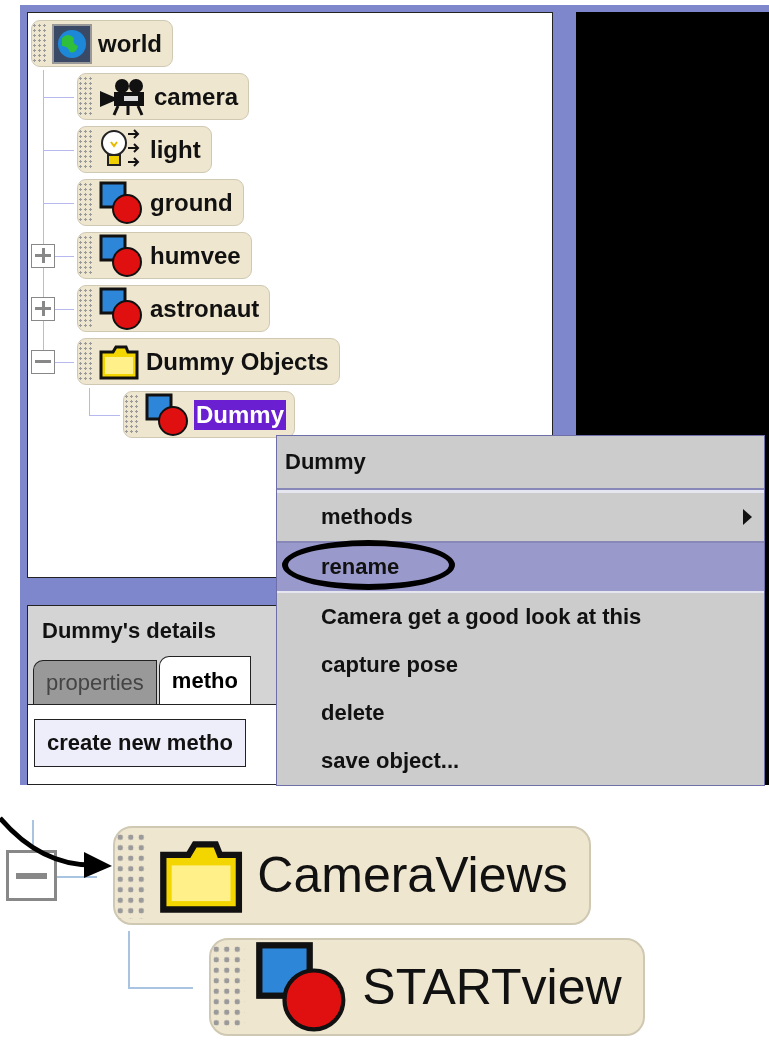 Image resolution: width=769 pixels, height=1042 pixels. I want to click on tree-node: world, so click(102, 43).